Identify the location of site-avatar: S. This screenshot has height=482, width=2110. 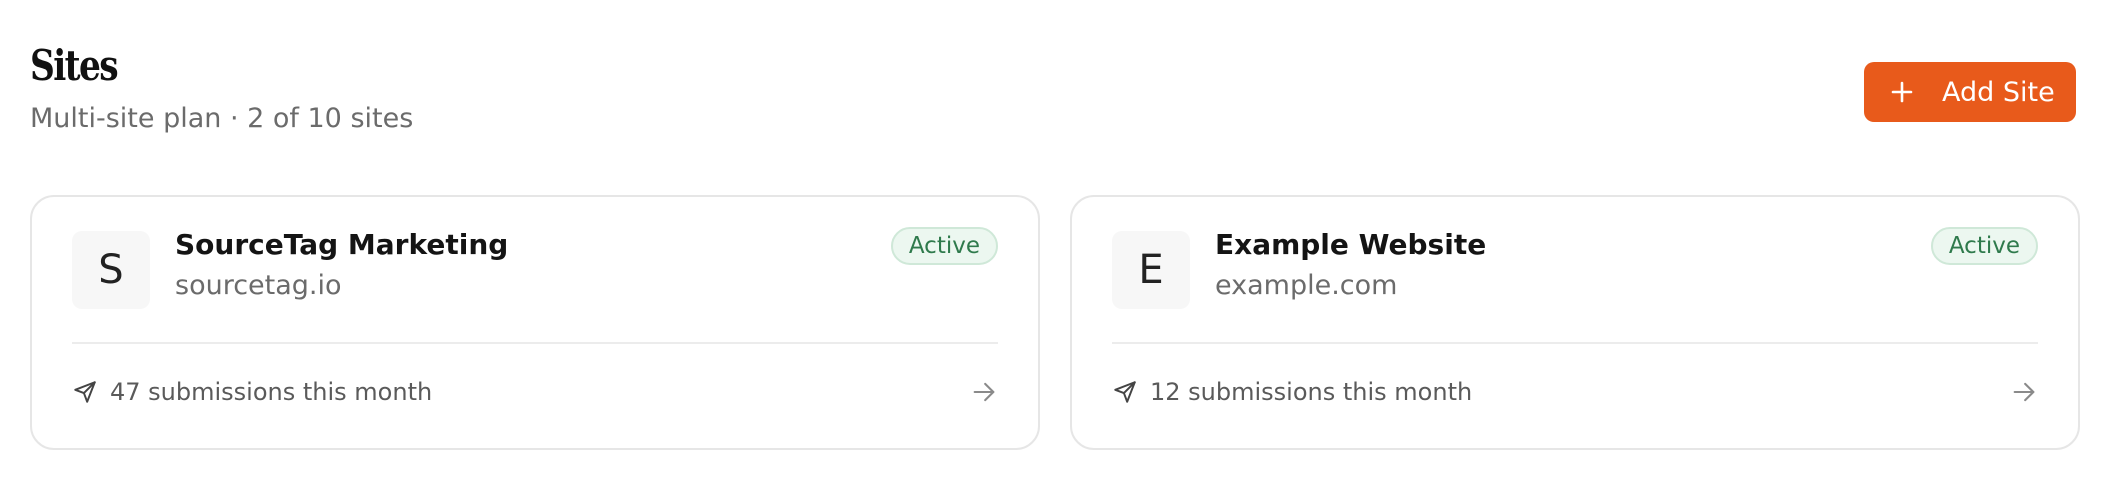
(111, 270).